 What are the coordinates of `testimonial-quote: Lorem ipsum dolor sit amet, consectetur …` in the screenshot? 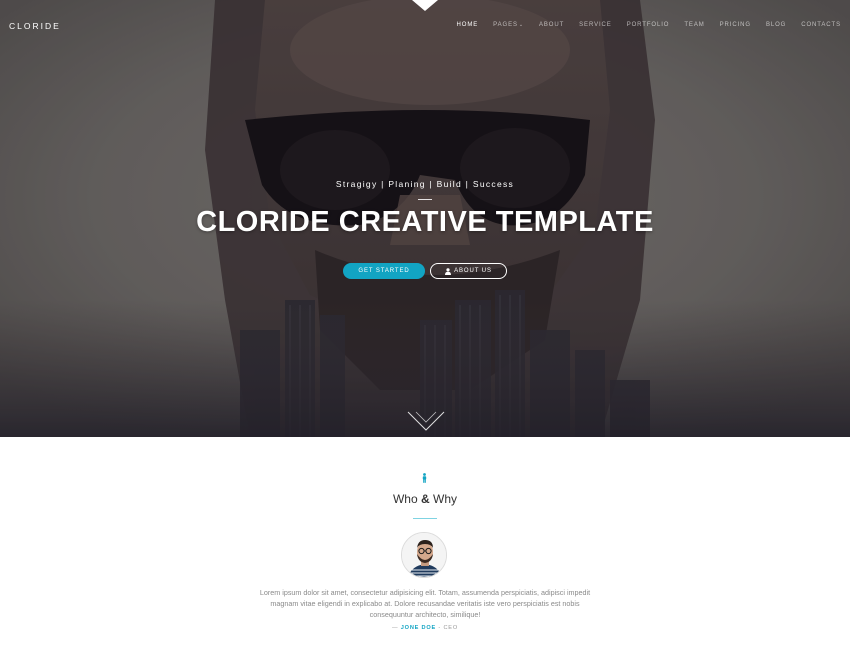 It's located at (425, 604).